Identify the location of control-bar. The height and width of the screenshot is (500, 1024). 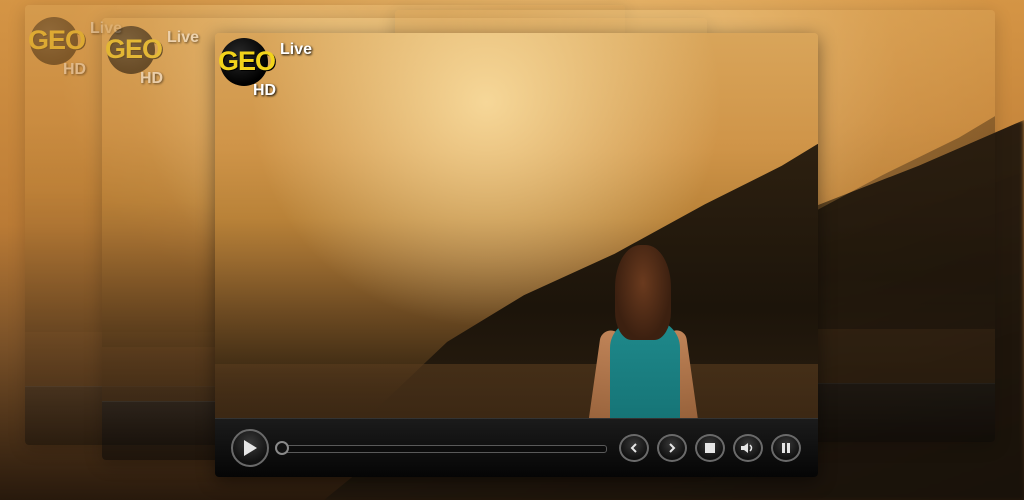
(516, 447).